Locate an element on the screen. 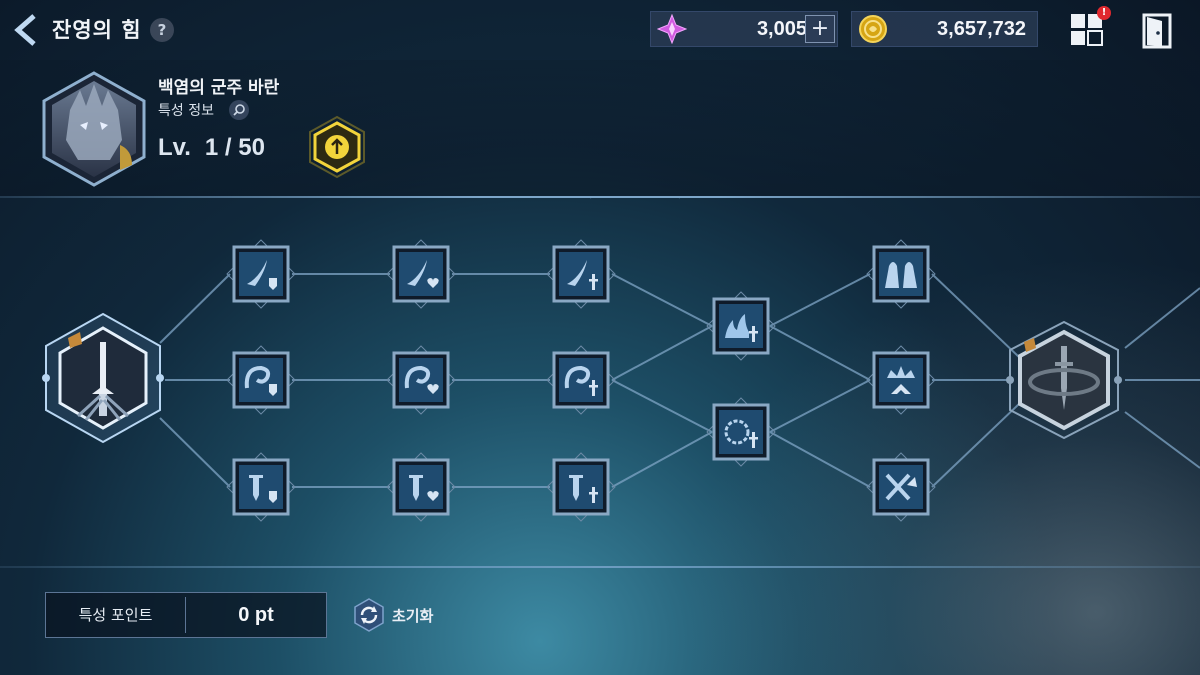 Image resolution: width=1200 pixels, height=675 pixels. node-sword-heart is located at coordinates (421, 487).